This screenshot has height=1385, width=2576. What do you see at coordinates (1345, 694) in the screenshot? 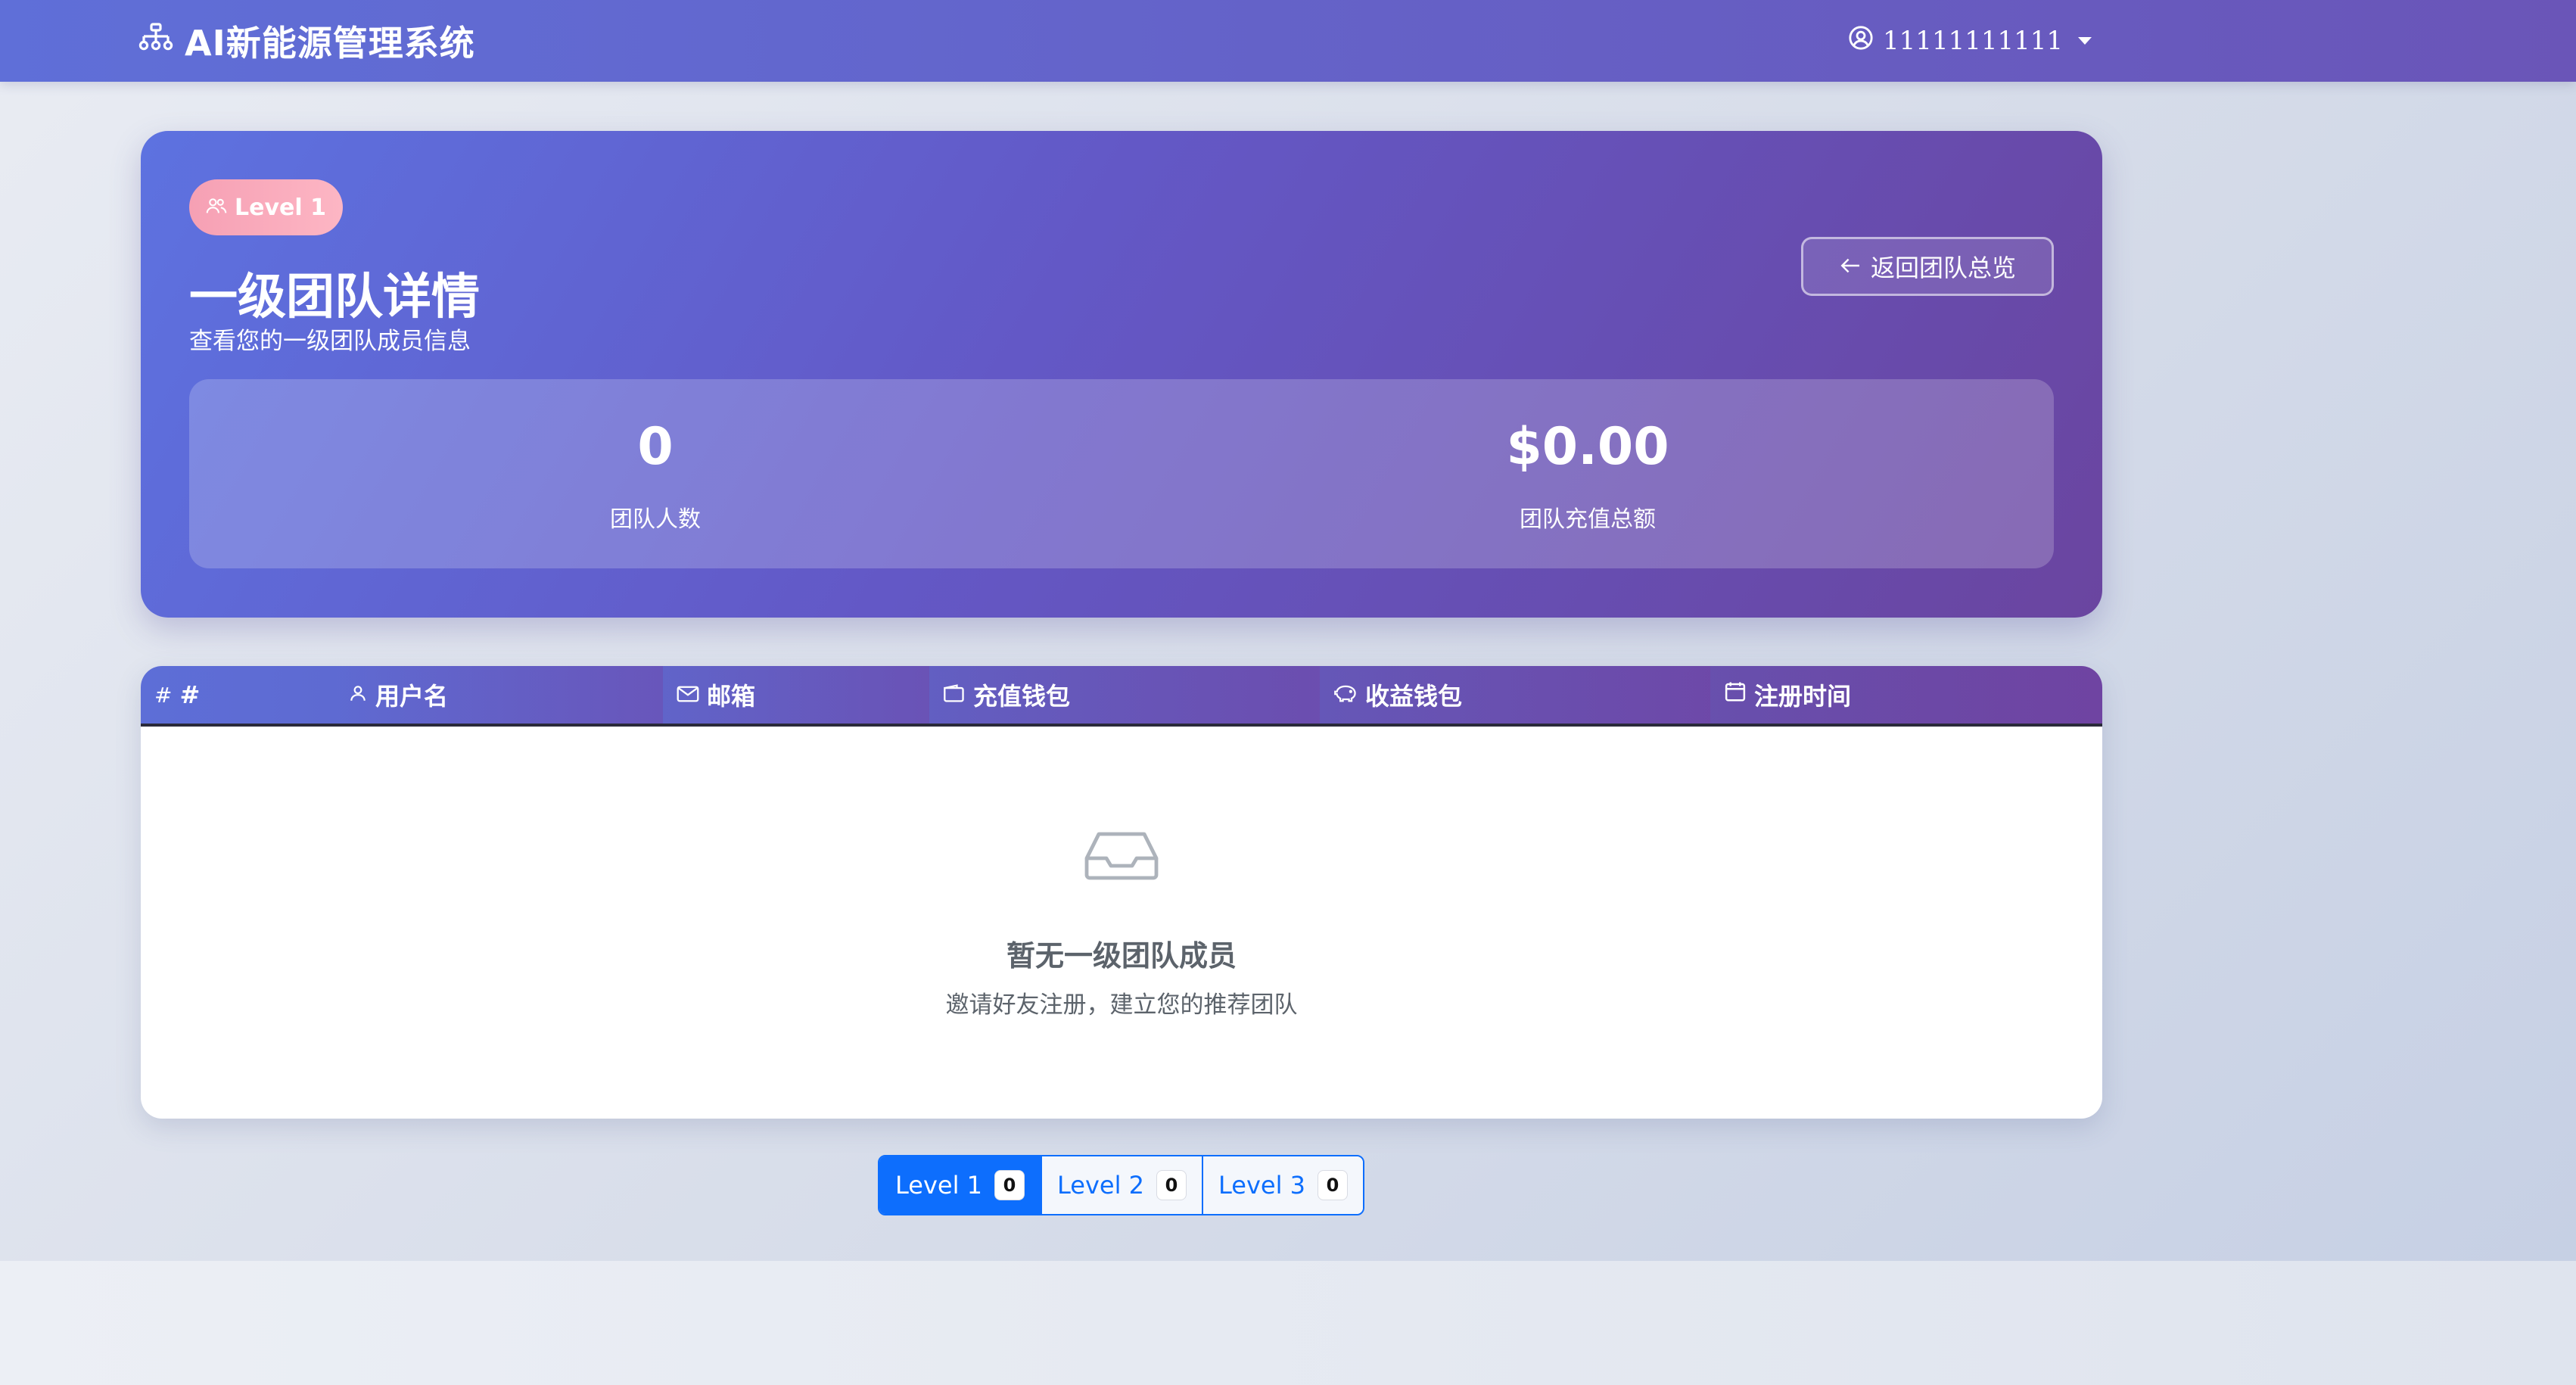
I see `piggy-bank-icon` at bounding box center [1345, 694].